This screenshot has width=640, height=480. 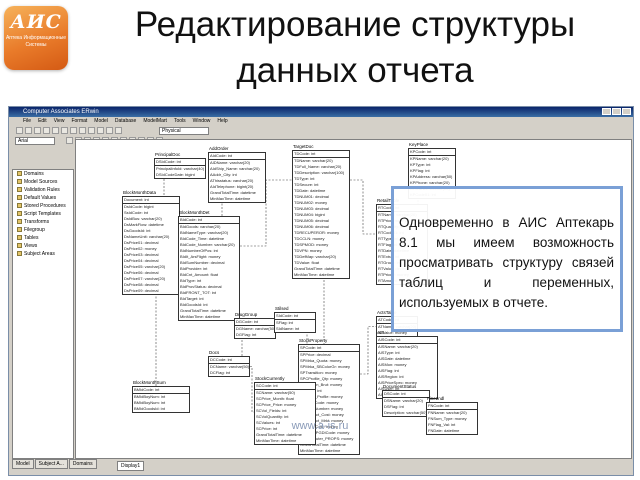 What do you see at coordinates (355, 24) in the screenshot?
I see `slide-title-line1: Редактирование структуры` at bounding box center [355, 24].